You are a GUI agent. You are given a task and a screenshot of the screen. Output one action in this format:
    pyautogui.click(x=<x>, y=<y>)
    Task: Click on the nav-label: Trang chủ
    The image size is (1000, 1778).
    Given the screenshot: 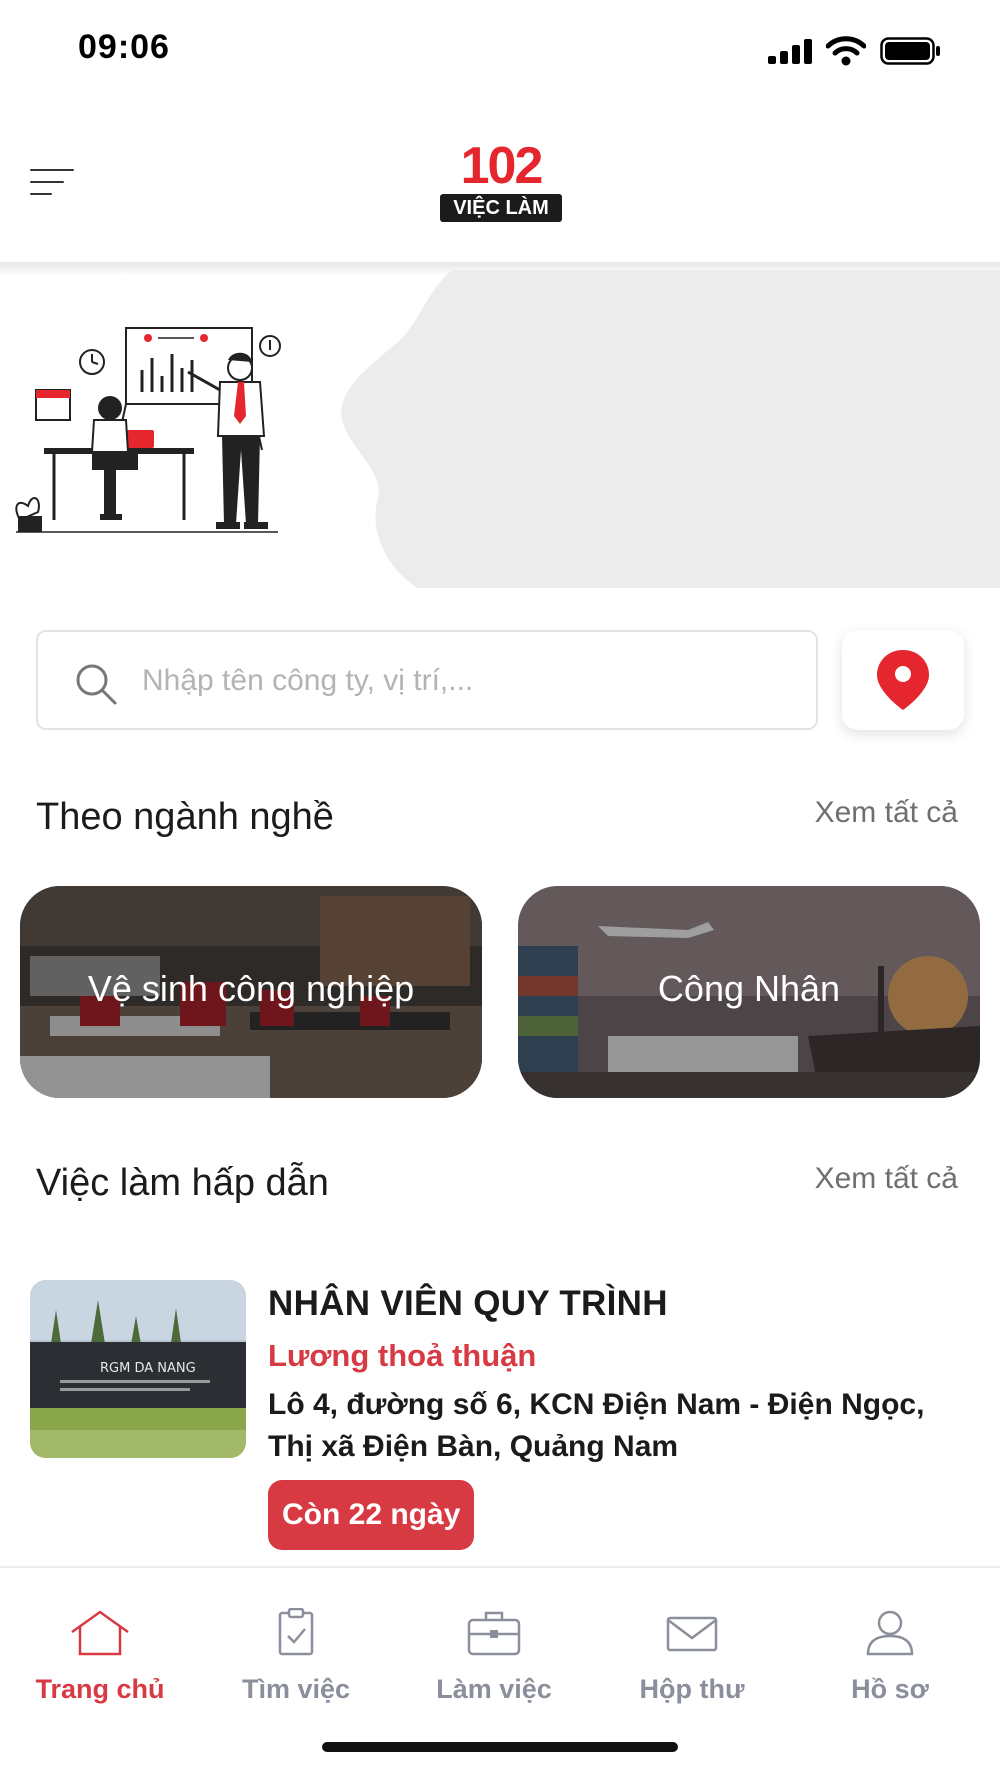 What is the action you would take?
    pyautogui.click(x=100, y=1689)
    